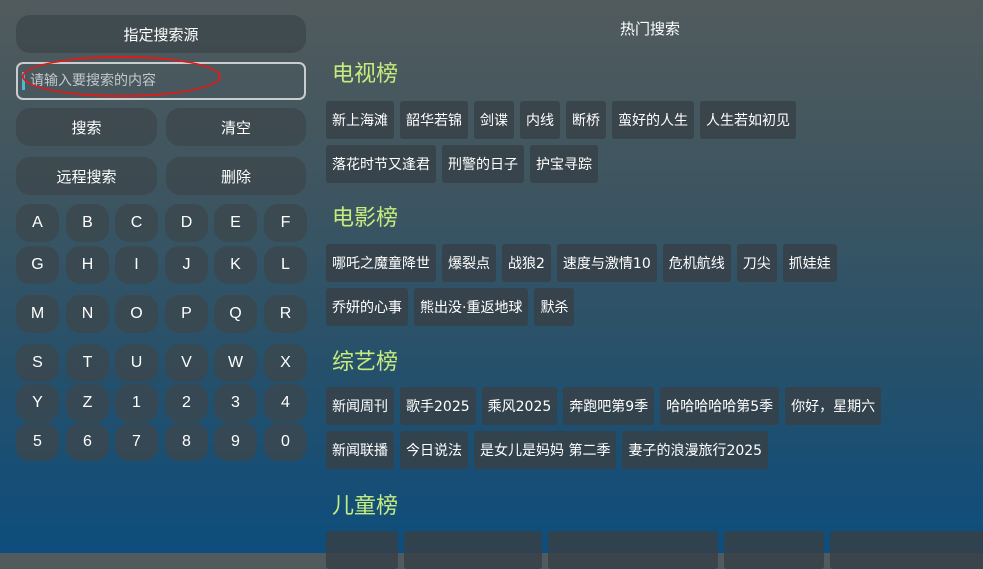 The width and height of the screenshot is (983, 569). Describe the element at coordinates (235, 265) in the screenshot. I see `key-k: K` at that location.